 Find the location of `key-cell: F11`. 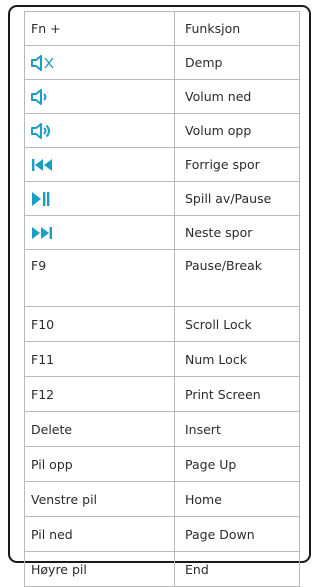

key-cell: F11 is located at coordinates (99, 359).